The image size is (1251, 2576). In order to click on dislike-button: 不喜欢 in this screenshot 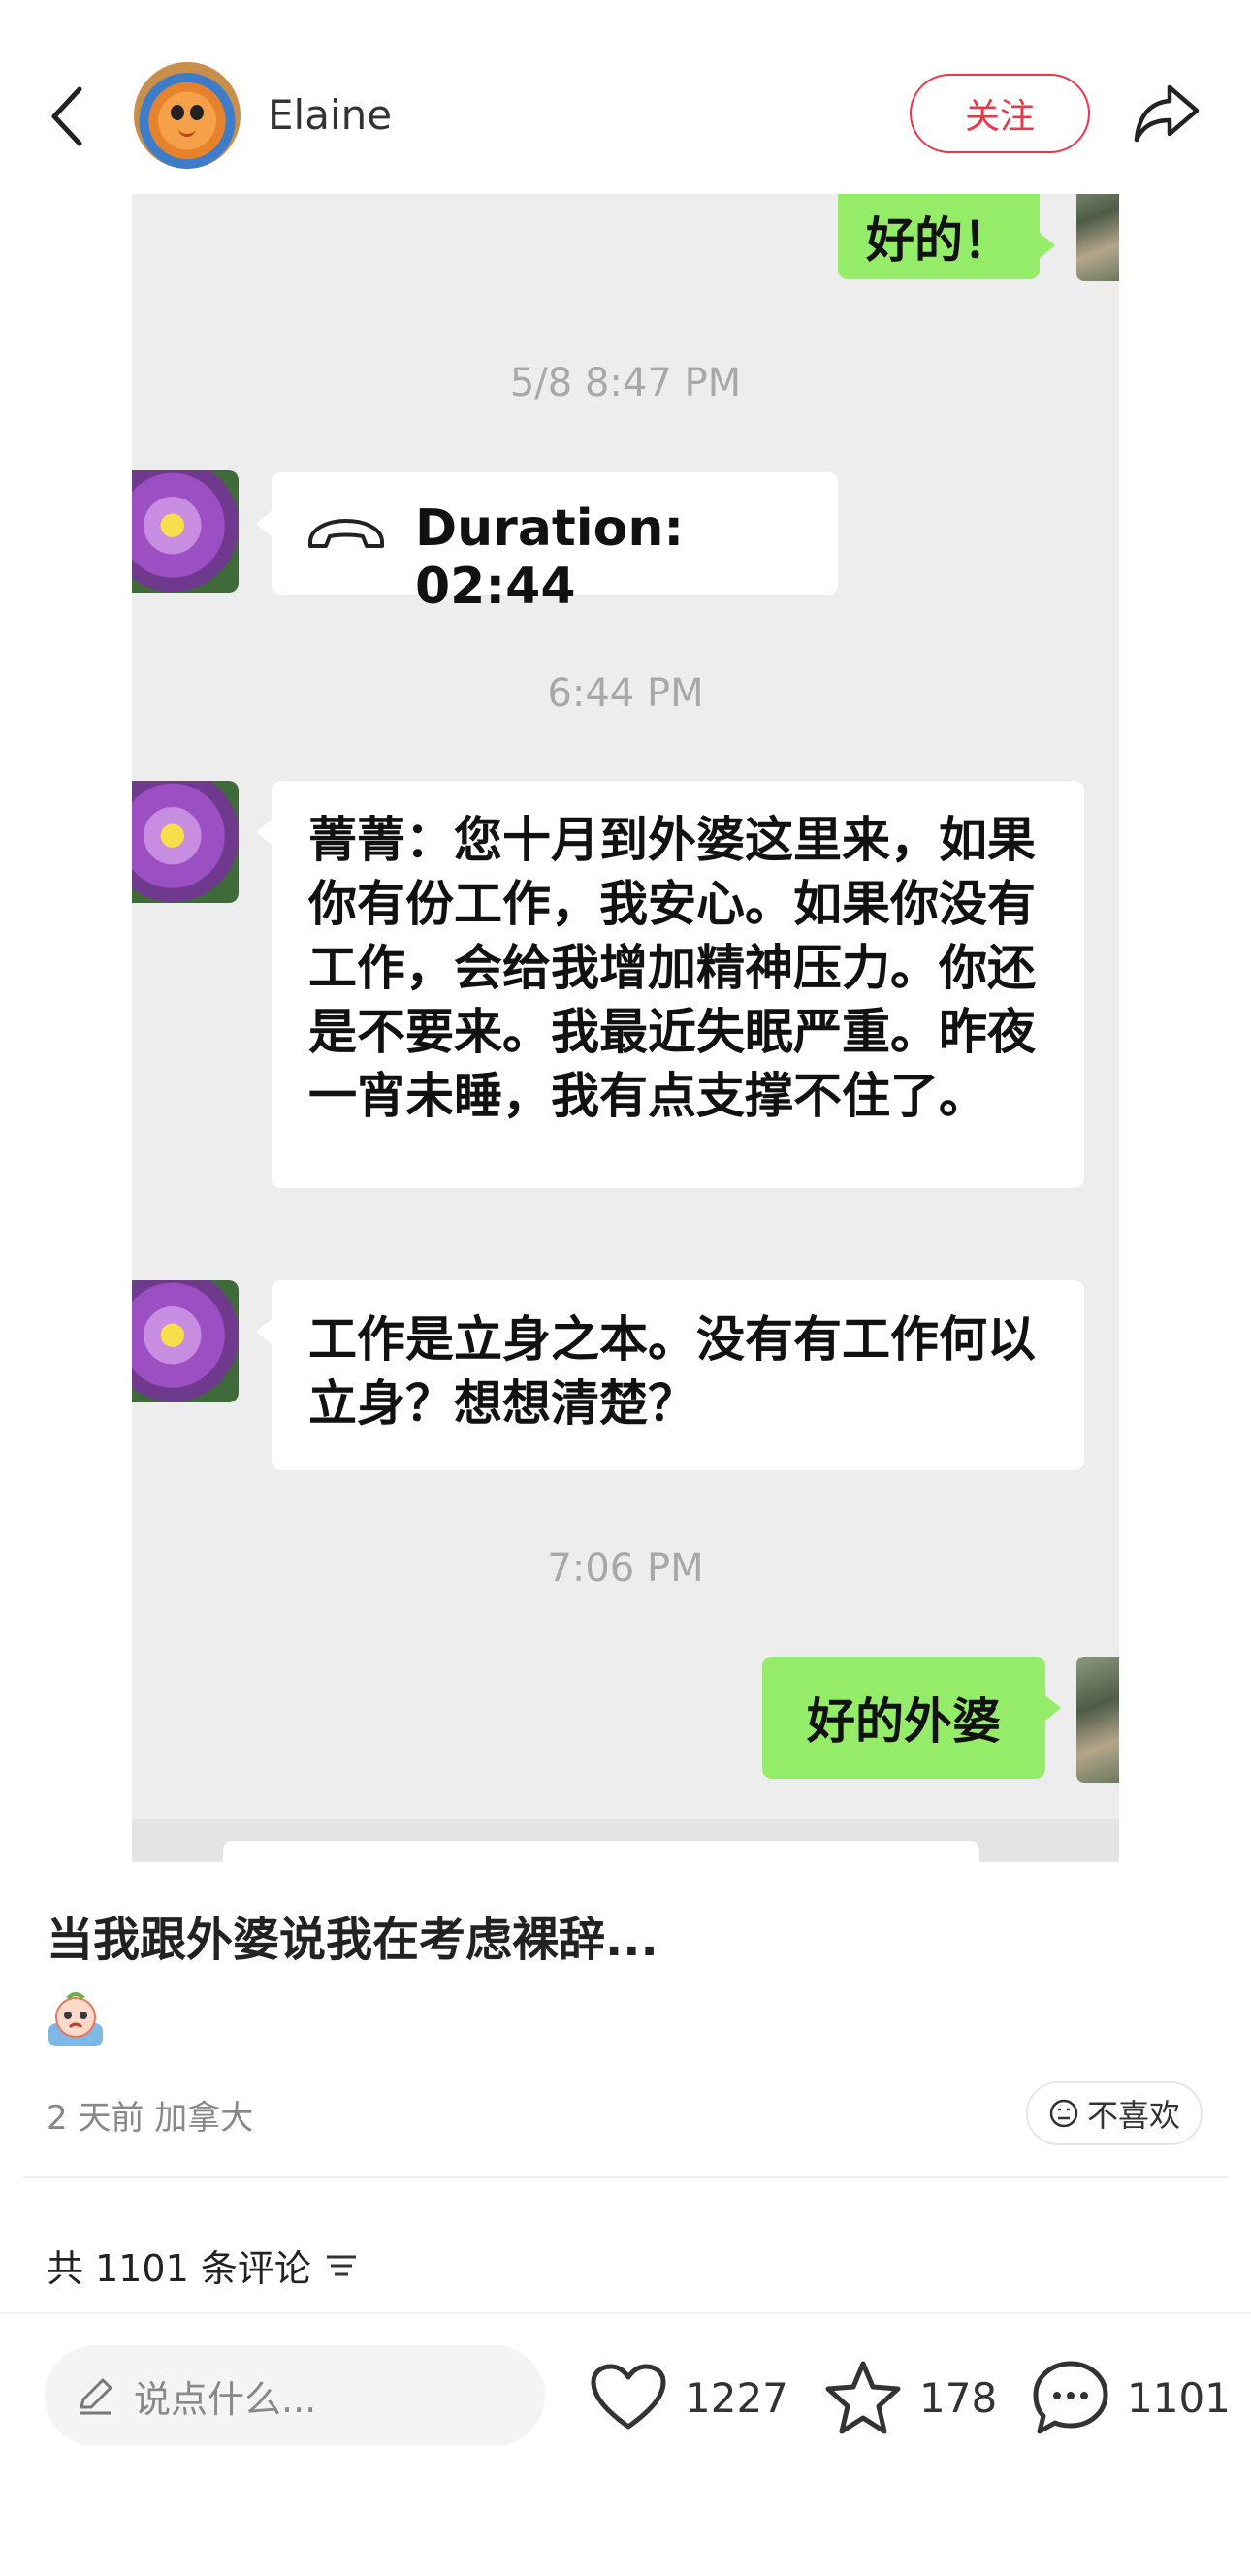, I will do `click(1115, 2113)`.